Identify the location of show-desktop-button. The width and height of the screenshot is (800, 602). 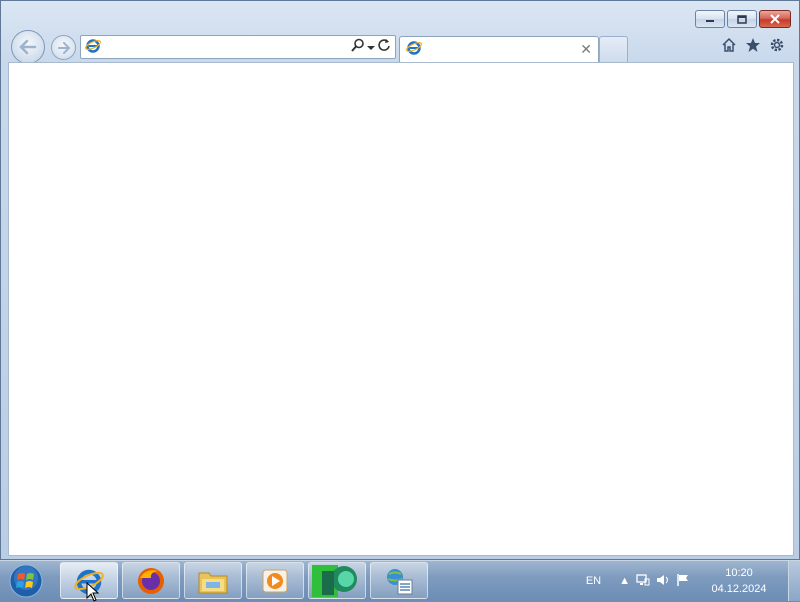
(794, 581).